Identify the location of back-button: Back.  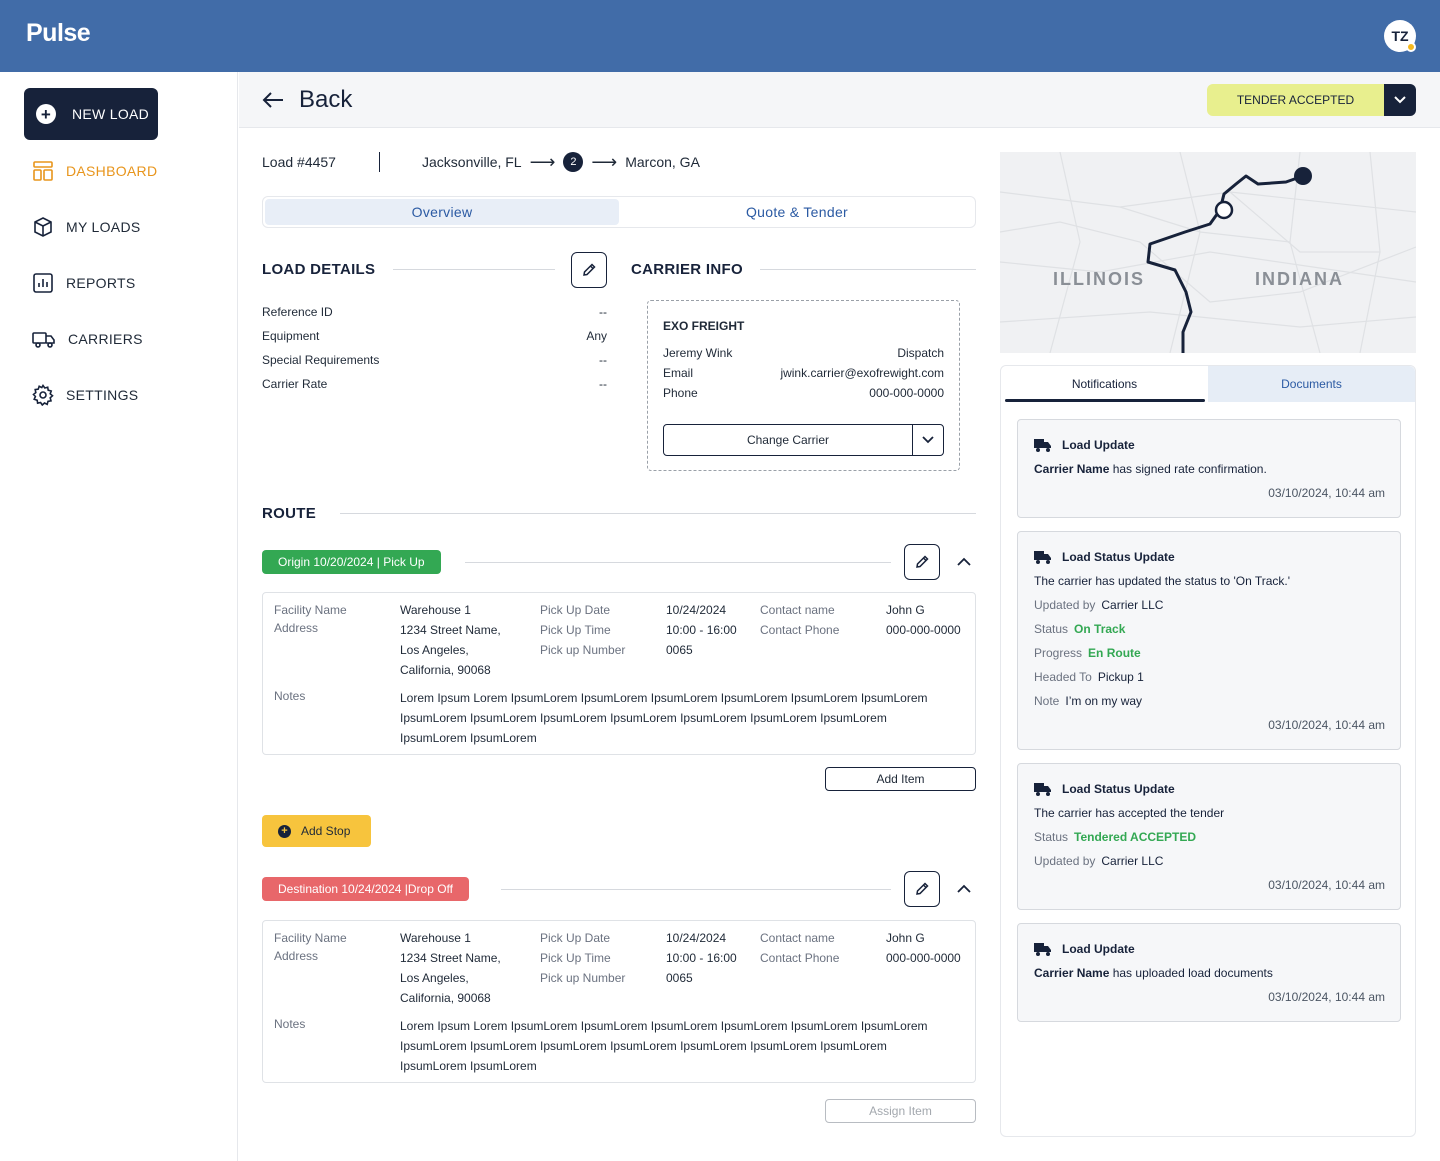
(306, 100).